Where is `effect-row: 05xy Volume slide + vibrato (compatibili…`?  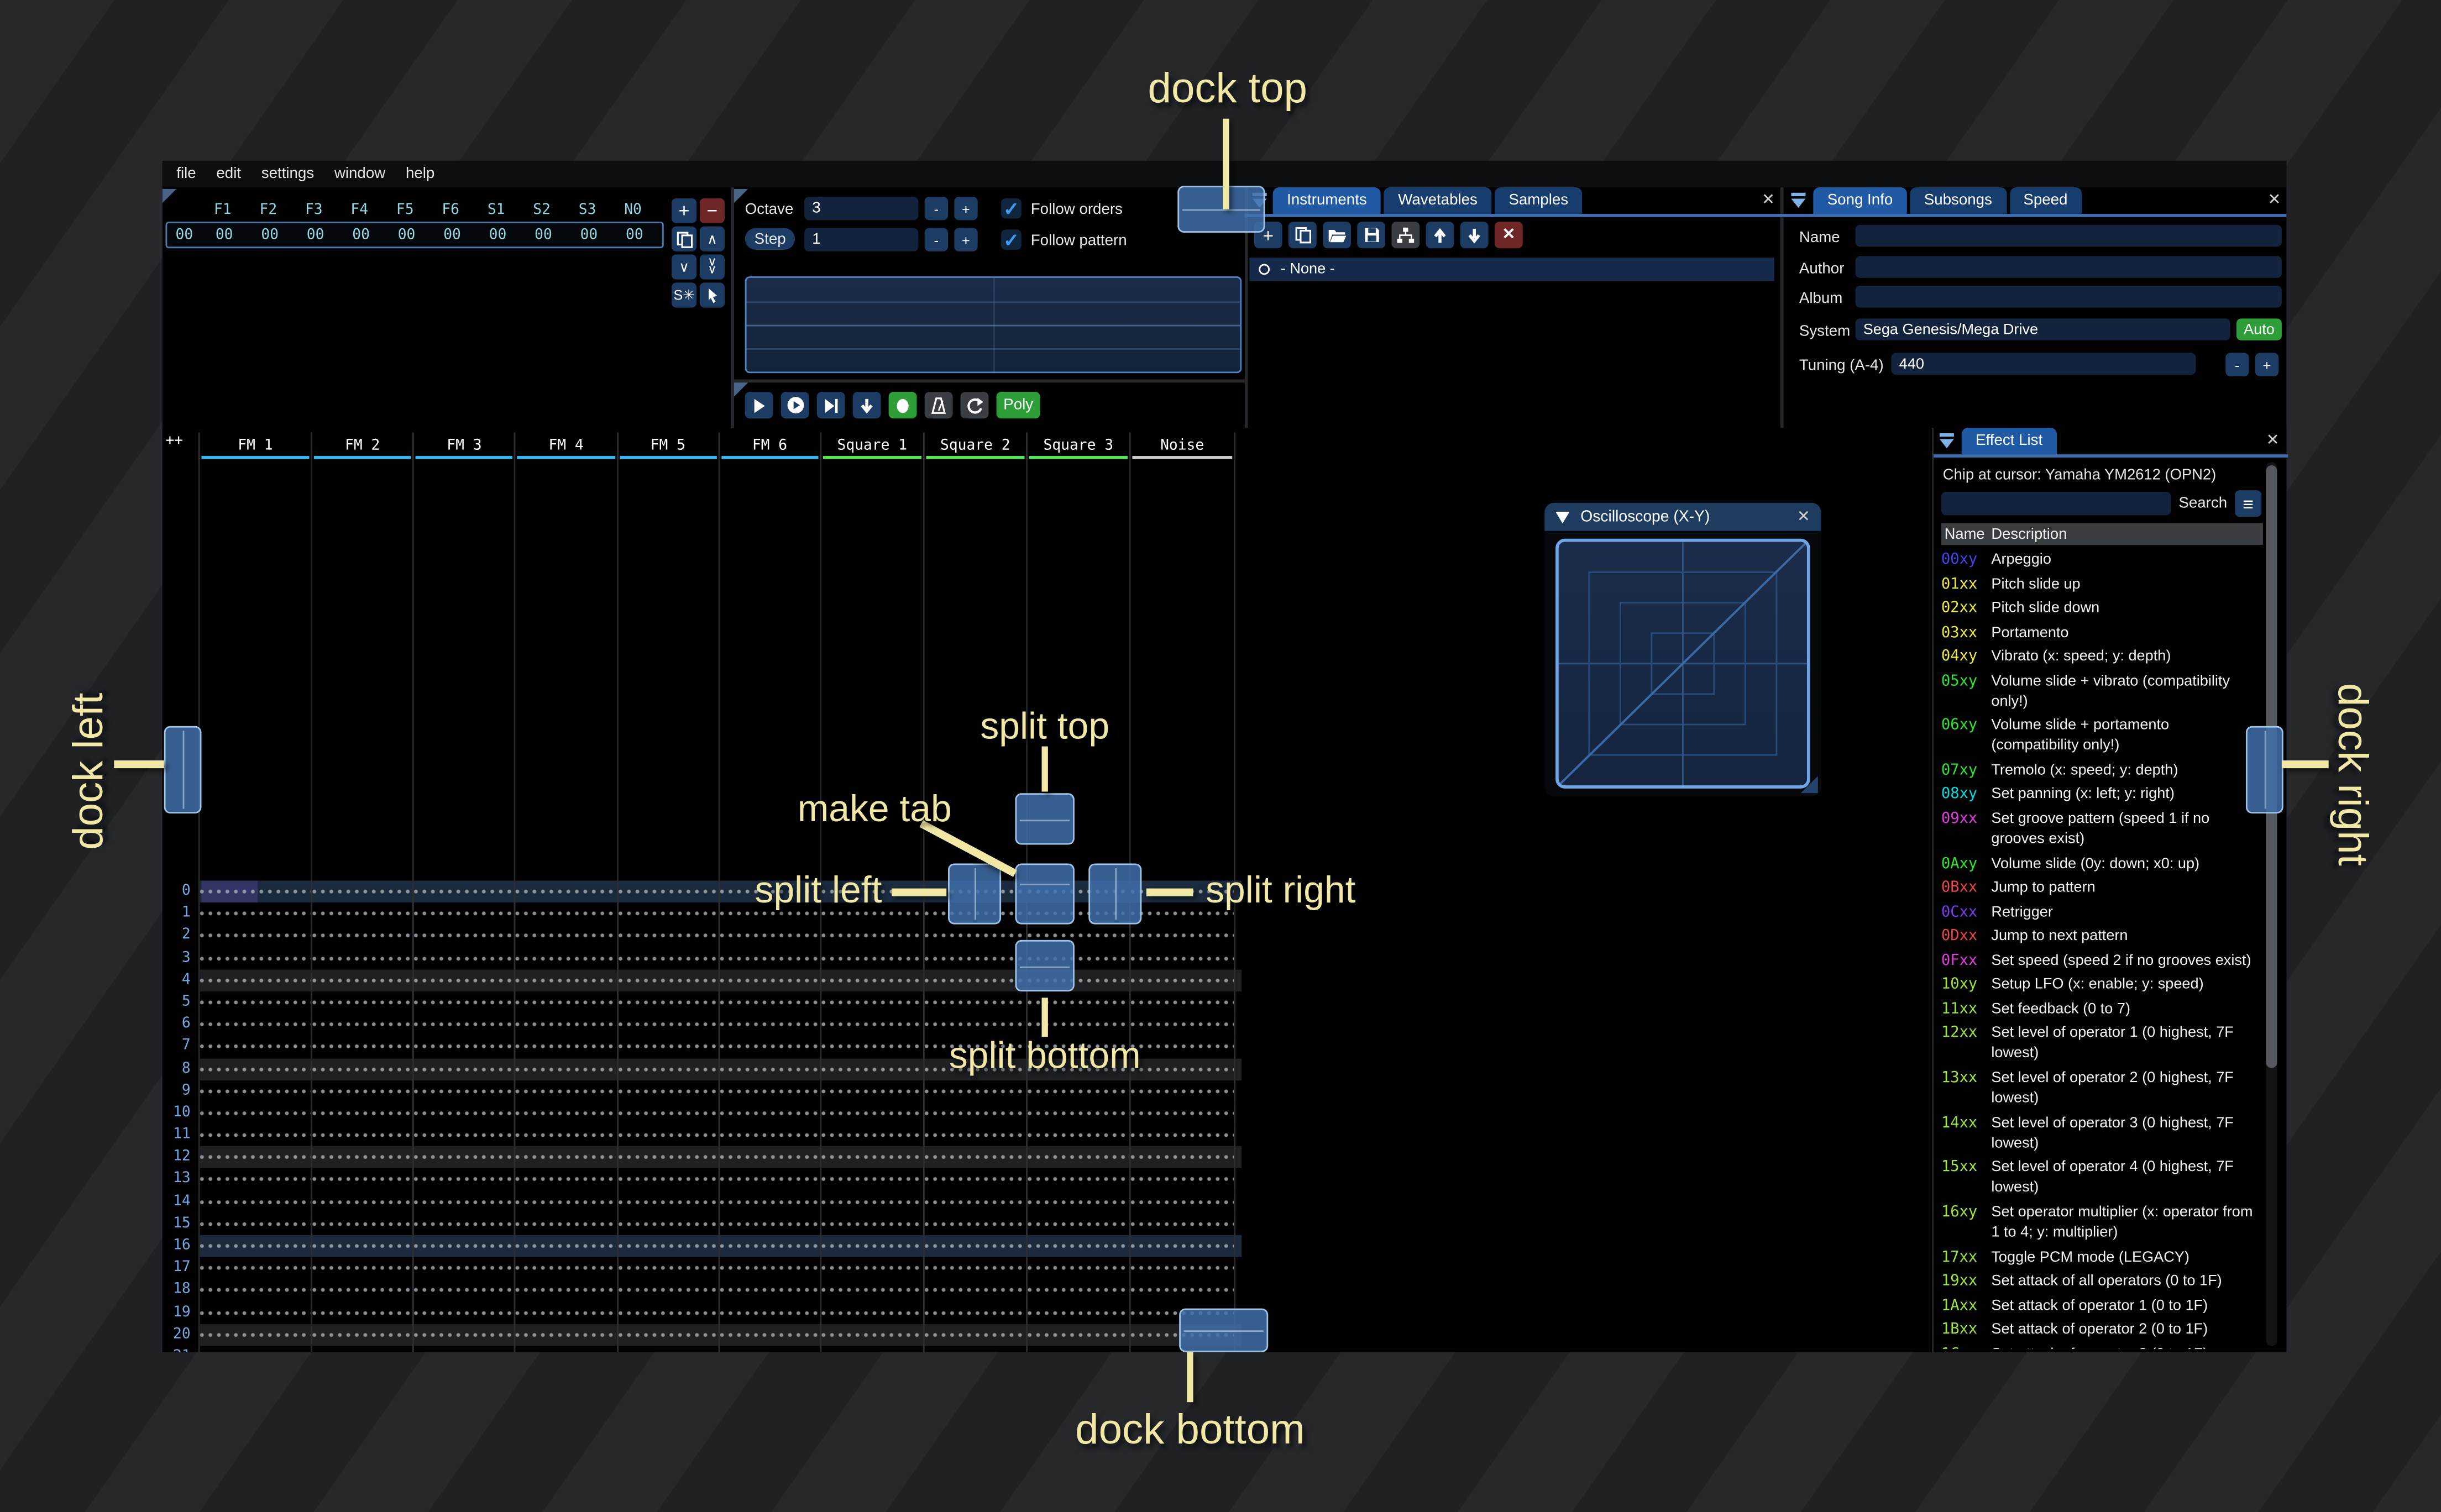 effect-row: 05xy Volume slide + vibrato (compatibili… is located at coordinates (2103, 691).